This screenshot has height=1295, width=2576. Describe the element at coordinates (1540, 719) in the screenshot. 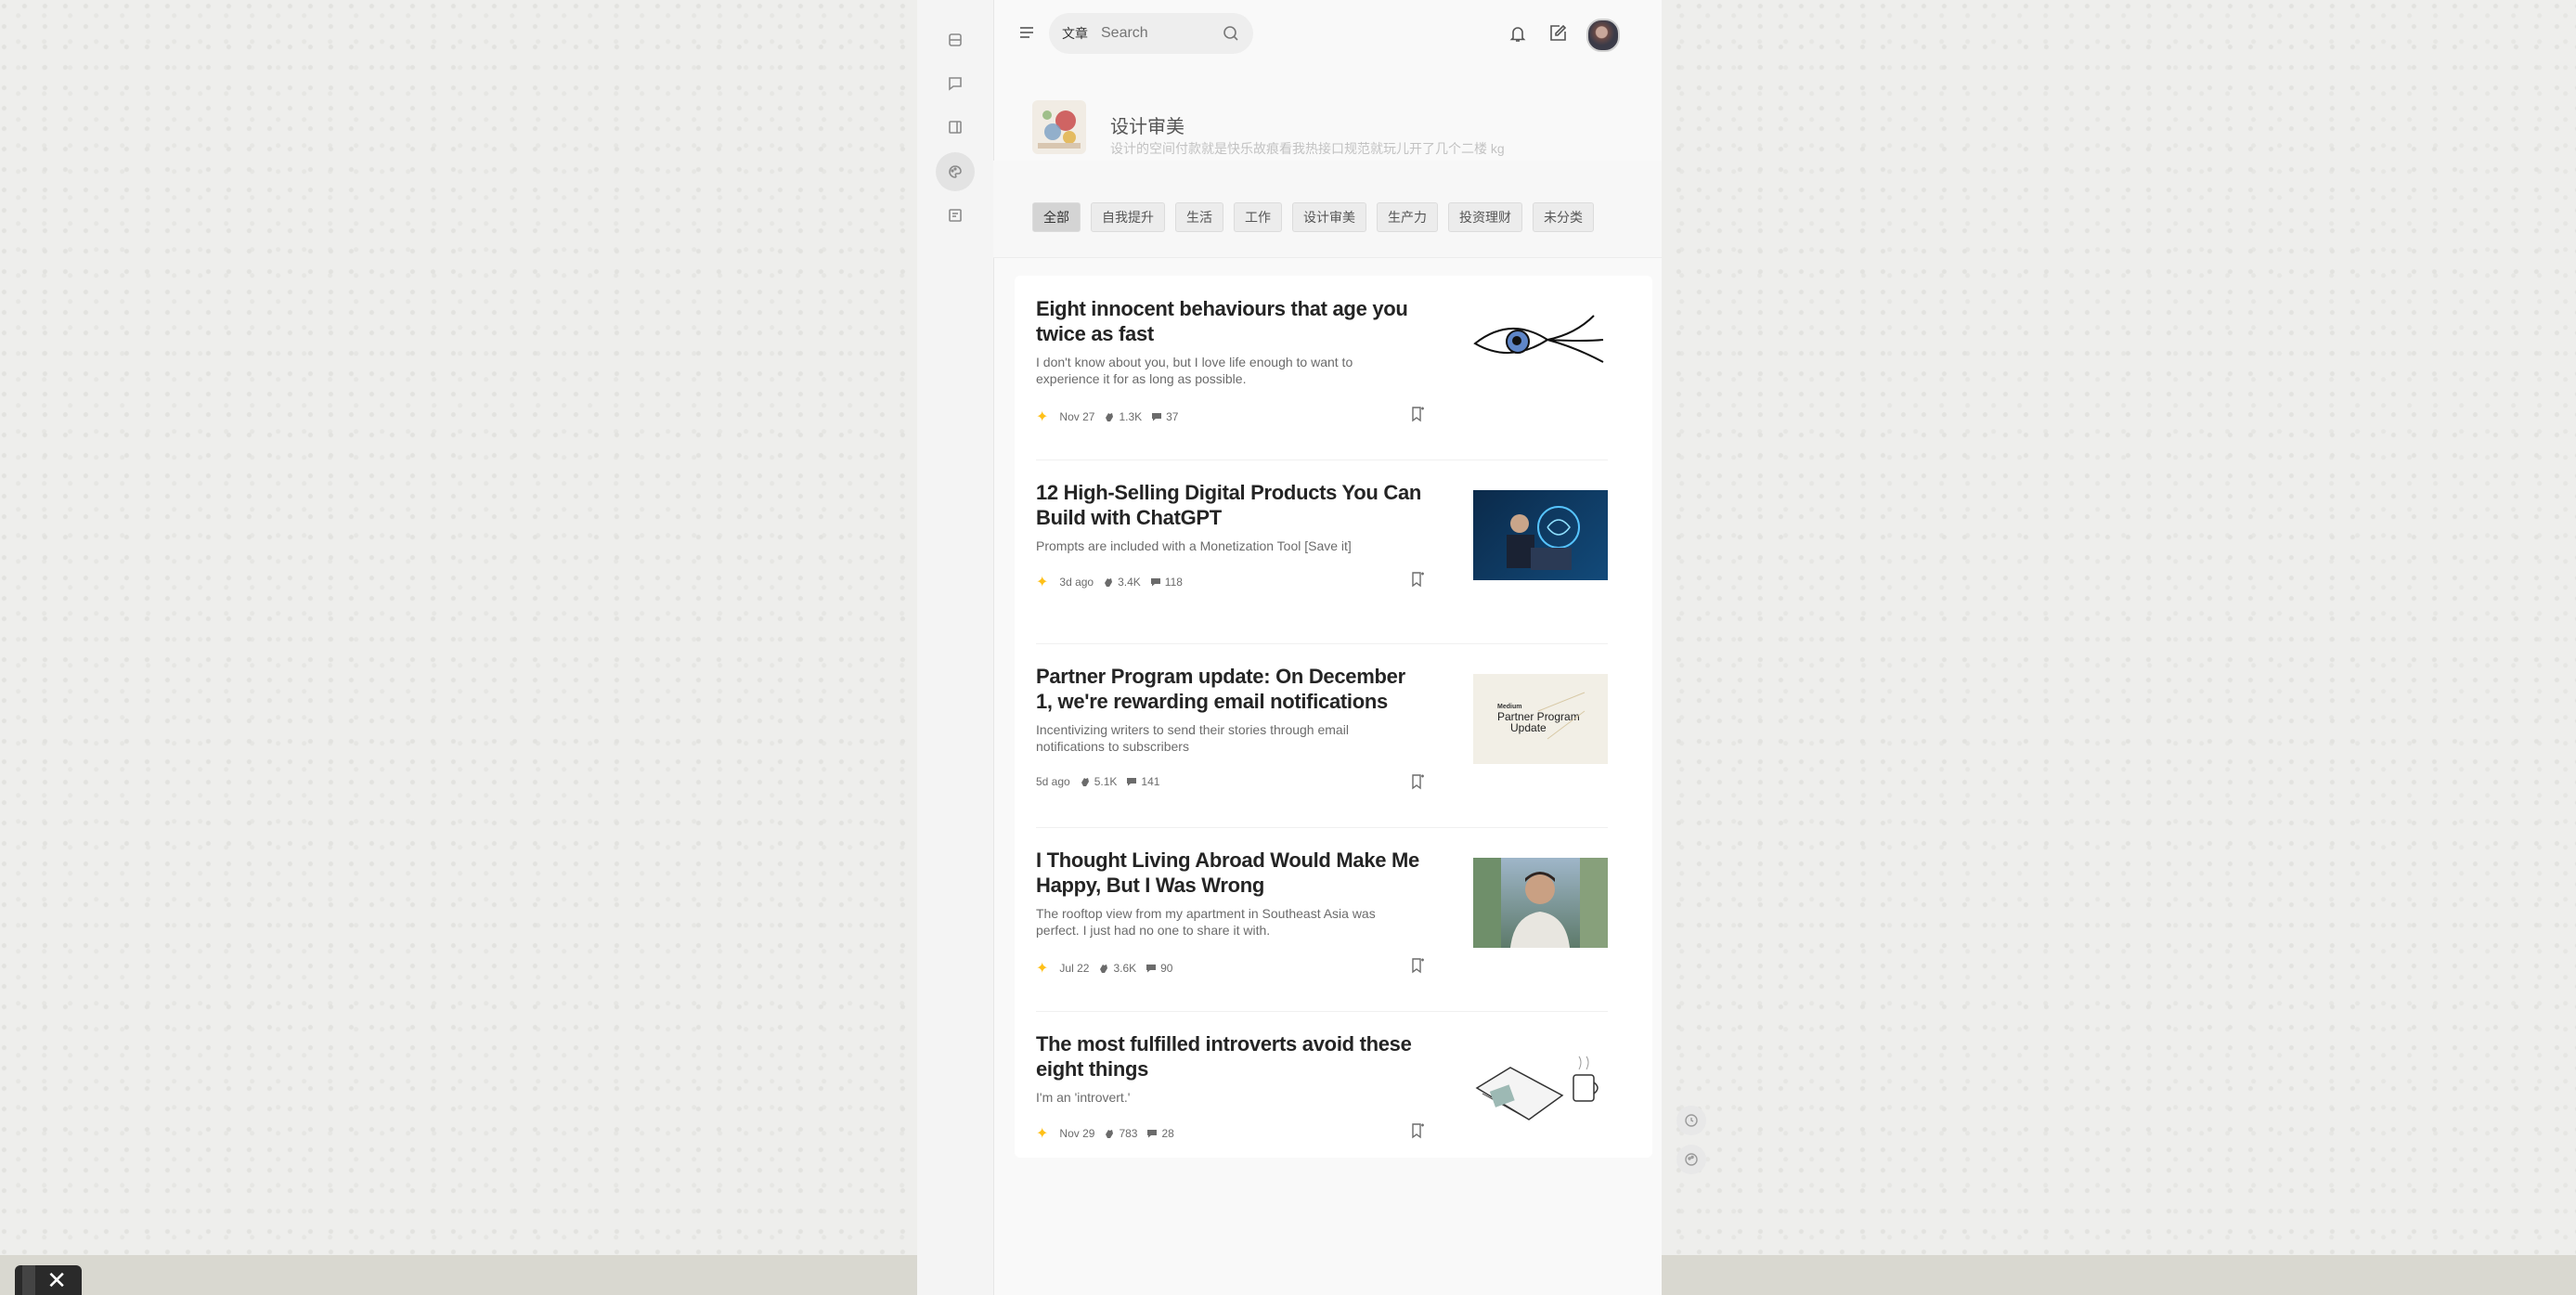

I see `article-thumbnail: Medium Partner Program Update` at that location.